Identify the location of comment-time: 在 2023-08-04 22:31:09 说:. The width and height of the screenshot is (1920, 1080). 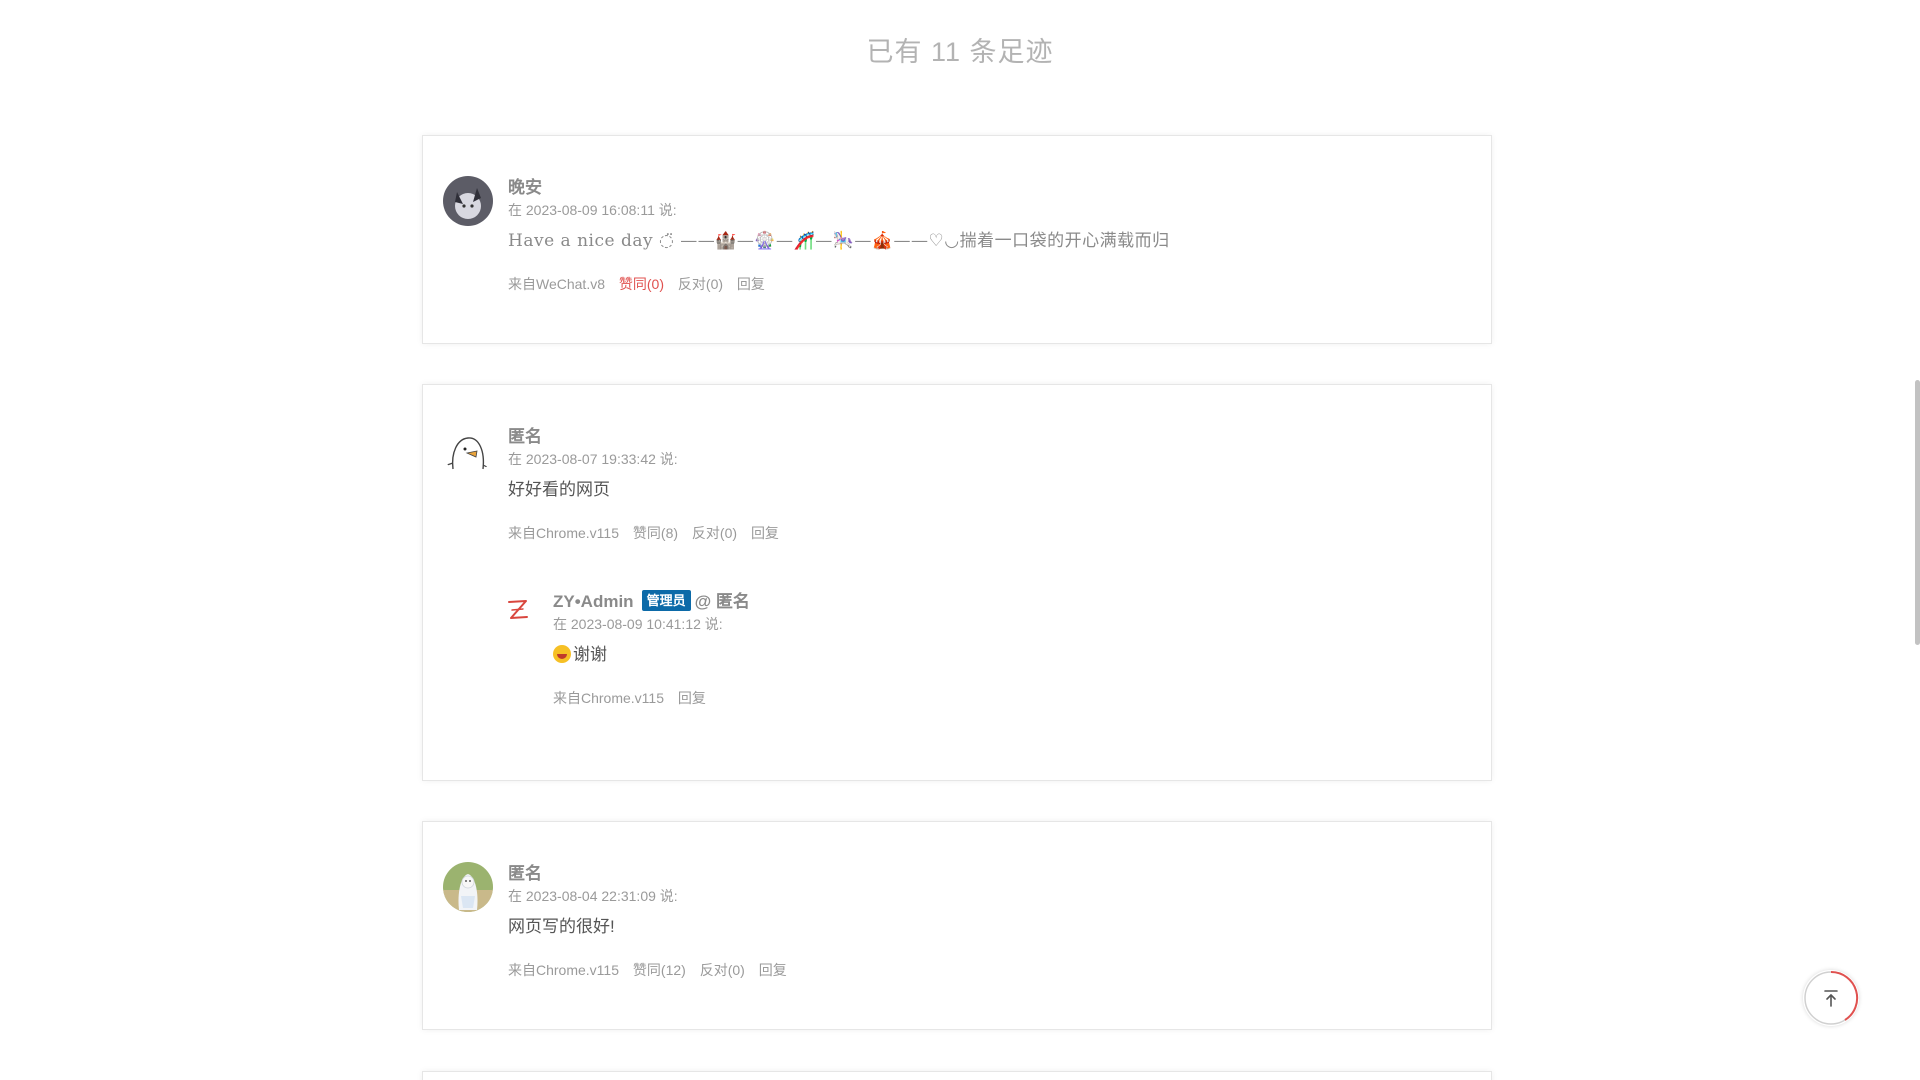
(593, 896).